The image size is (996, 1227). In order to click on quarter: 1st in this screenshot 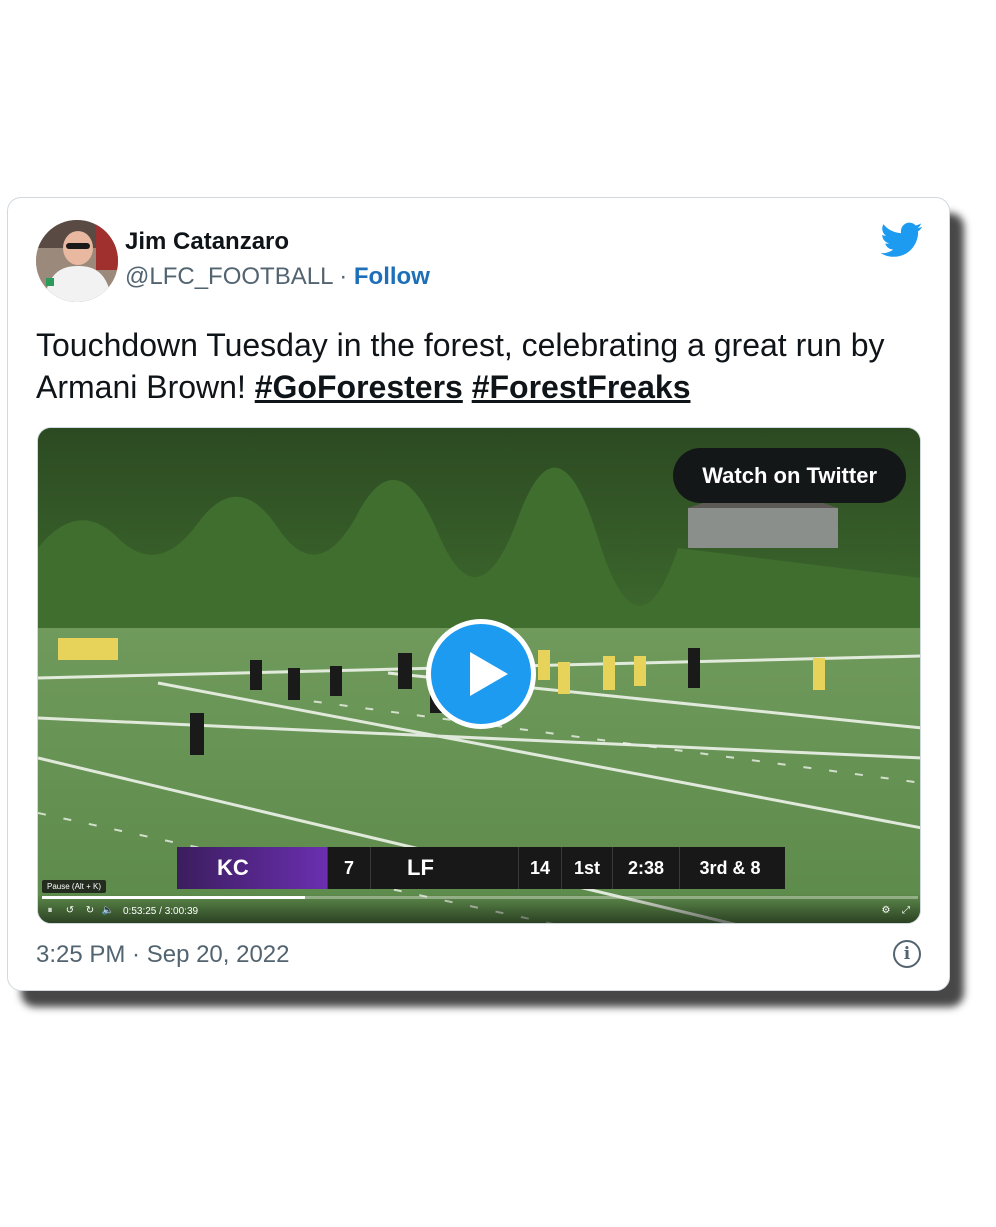, I will do `click(586, 868)`.